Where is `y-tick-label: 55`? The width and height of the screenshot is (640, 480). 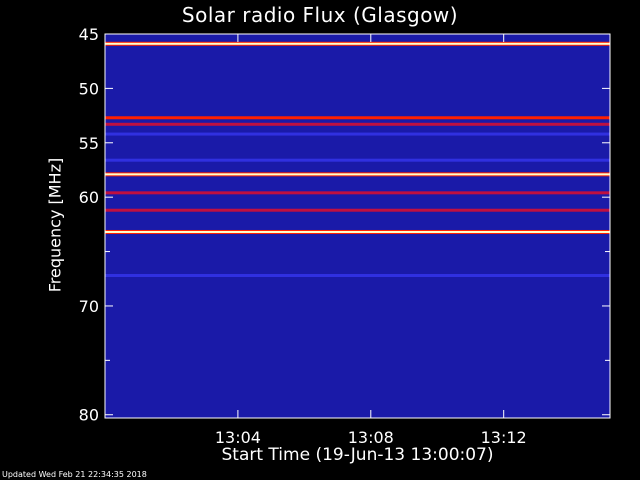 y-tick-label: 55 is located at coordinates (89, 143).